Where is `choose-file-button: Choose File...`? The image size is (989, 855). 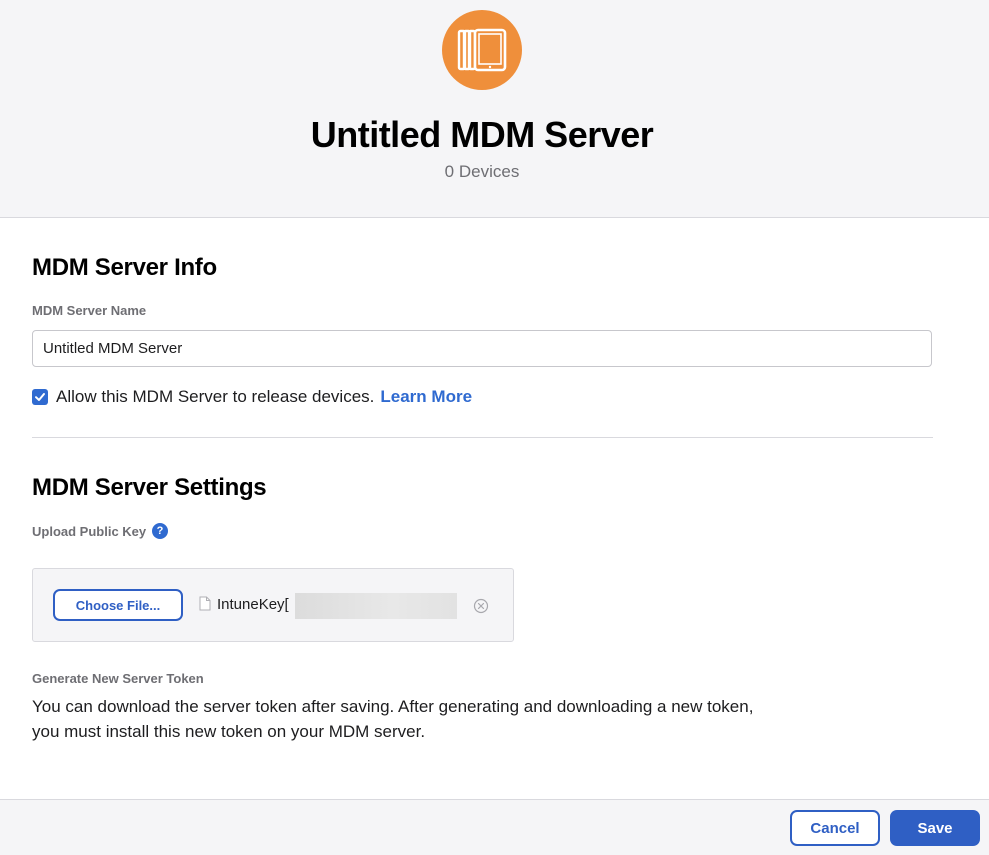
choose-file-button: Choose File... is located at coordinates (118, 605).